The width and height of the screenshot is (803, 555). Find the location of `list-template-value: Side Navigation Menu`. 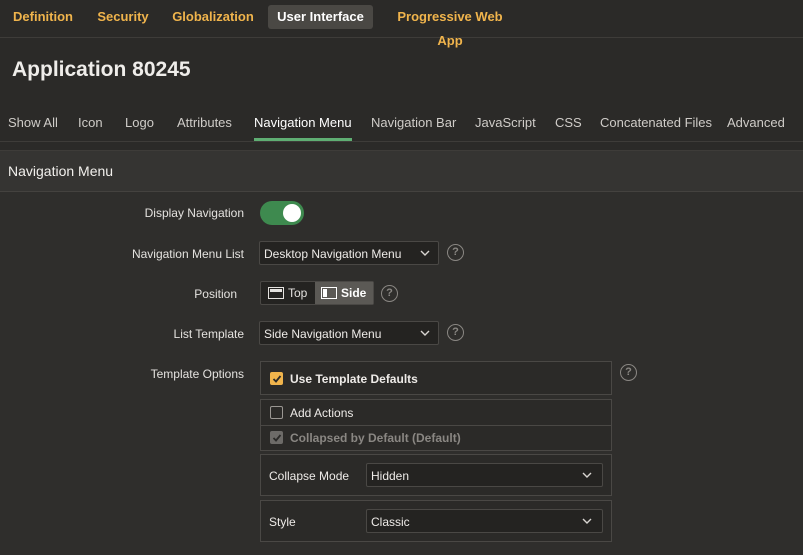

list-template-value: Side Navigation Menu is located at coordinates (323, 334).